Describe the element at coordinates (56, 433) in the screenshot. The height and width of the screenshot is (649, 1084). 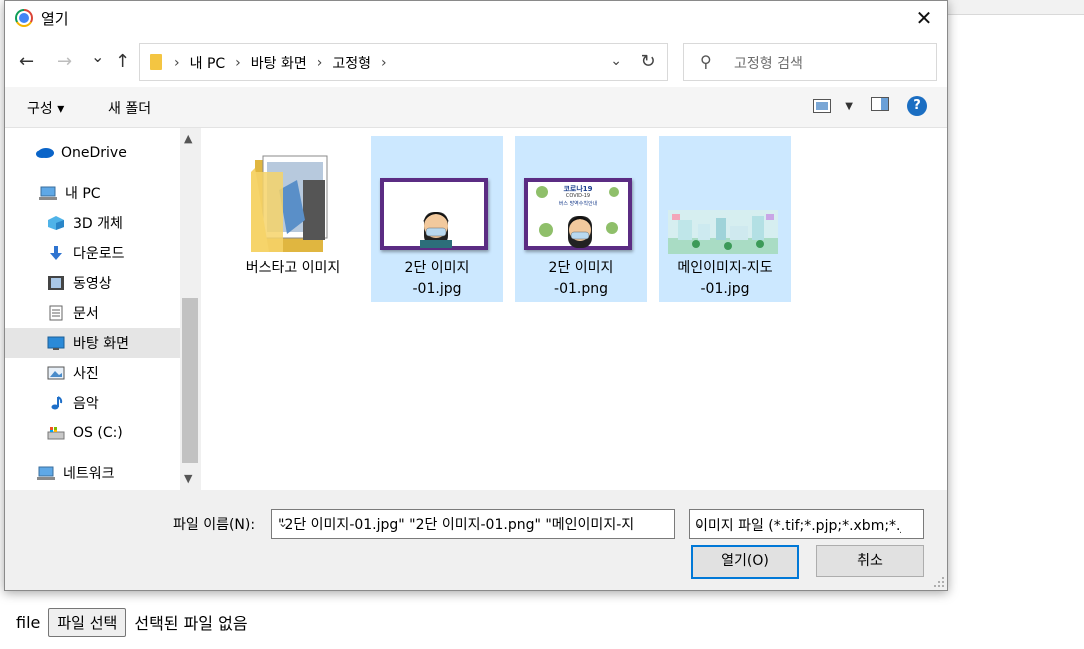
I see `drive-icon` at that location.